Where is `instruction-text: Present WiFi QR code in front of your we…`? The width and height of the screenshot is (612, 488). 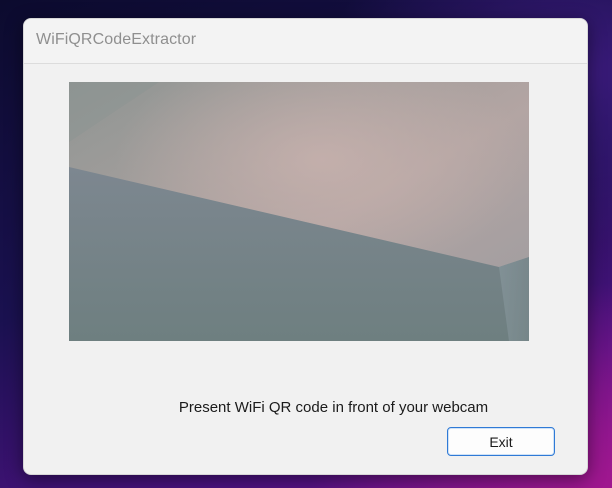
instruction-text: Present WiFi QR code in front of your we… is located at coordinates (333, 407).